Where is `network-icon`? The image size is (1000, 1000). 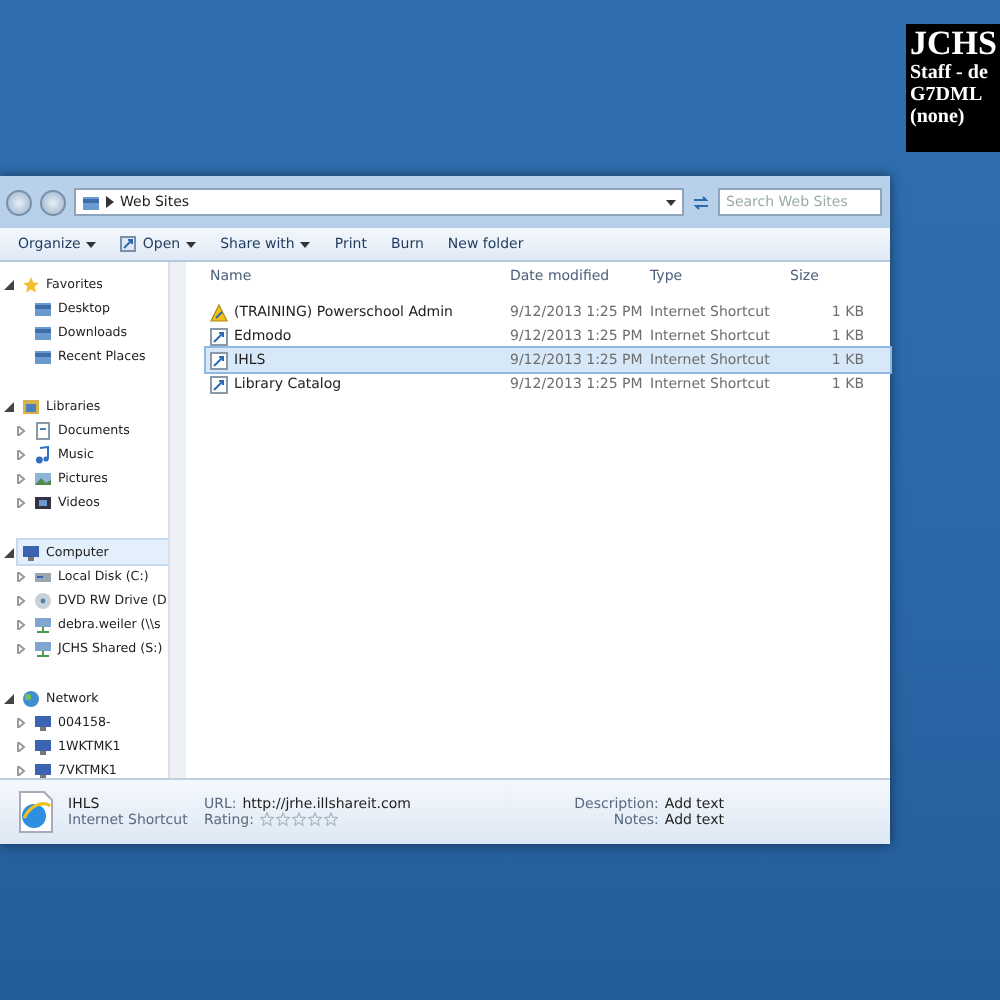 network-icon is located at coordinates (31, 698).